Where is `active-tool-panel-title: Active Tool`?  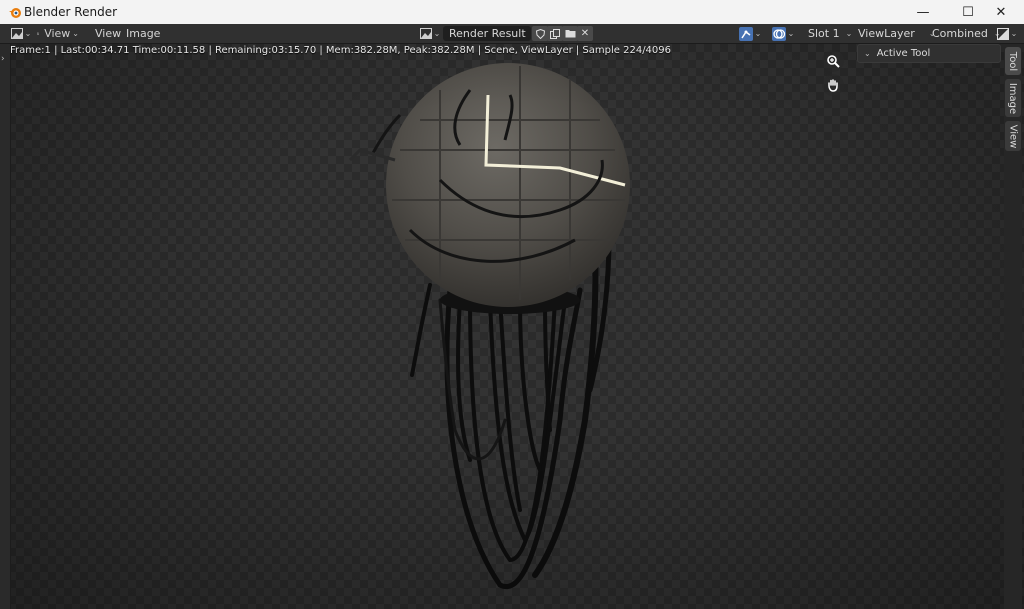
active-tool-panel-title: Active Tool is located at coordinates (903, 53).